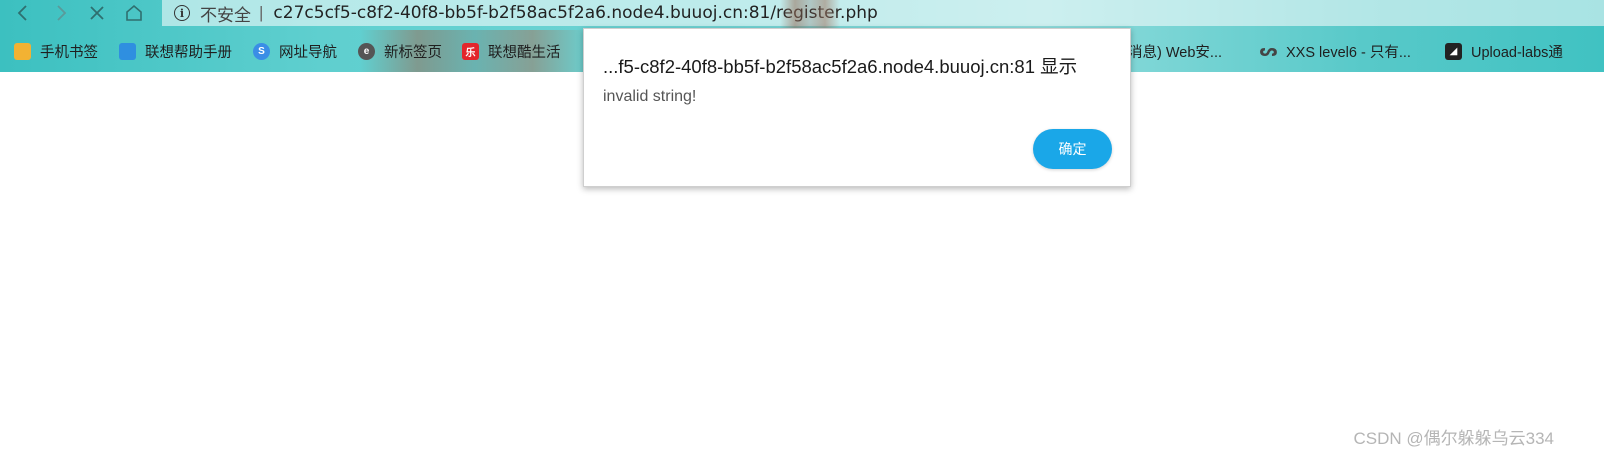  Describe the element at coordinates (1517, 52) in the screenshot. I see `bookmark-label: Upload-labs通` at that location.